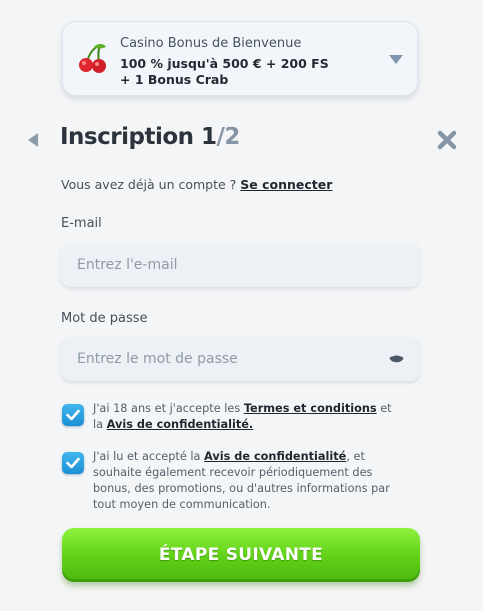 The width and height of the screenshot is (483, 611). Describe the element at coordinates (310, 408) in the screenshot. I see `terms-link: Termes et conditions` at that location.